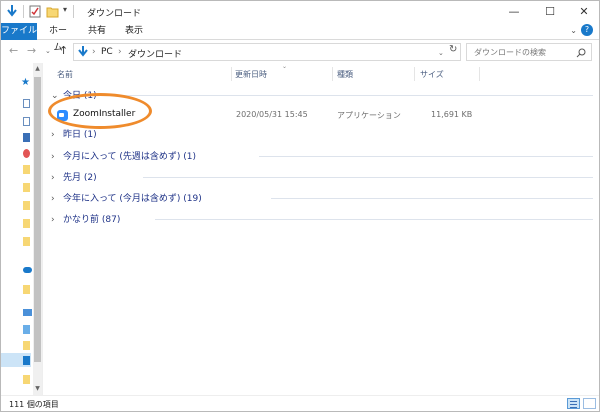 This screenshot has width=600, height=412. I want to click on details-view-icon, so click(573, 403).